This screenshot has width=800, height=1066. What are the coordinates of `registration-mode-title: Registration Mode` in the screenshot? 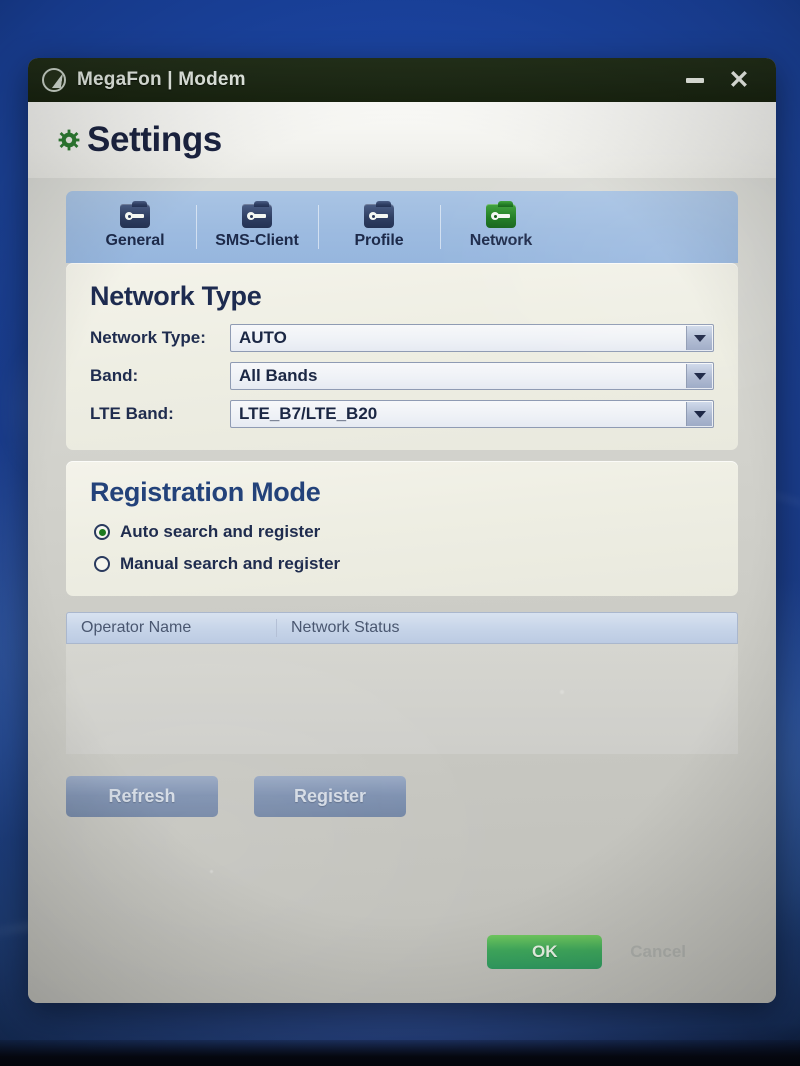 It's located at (205, 492).